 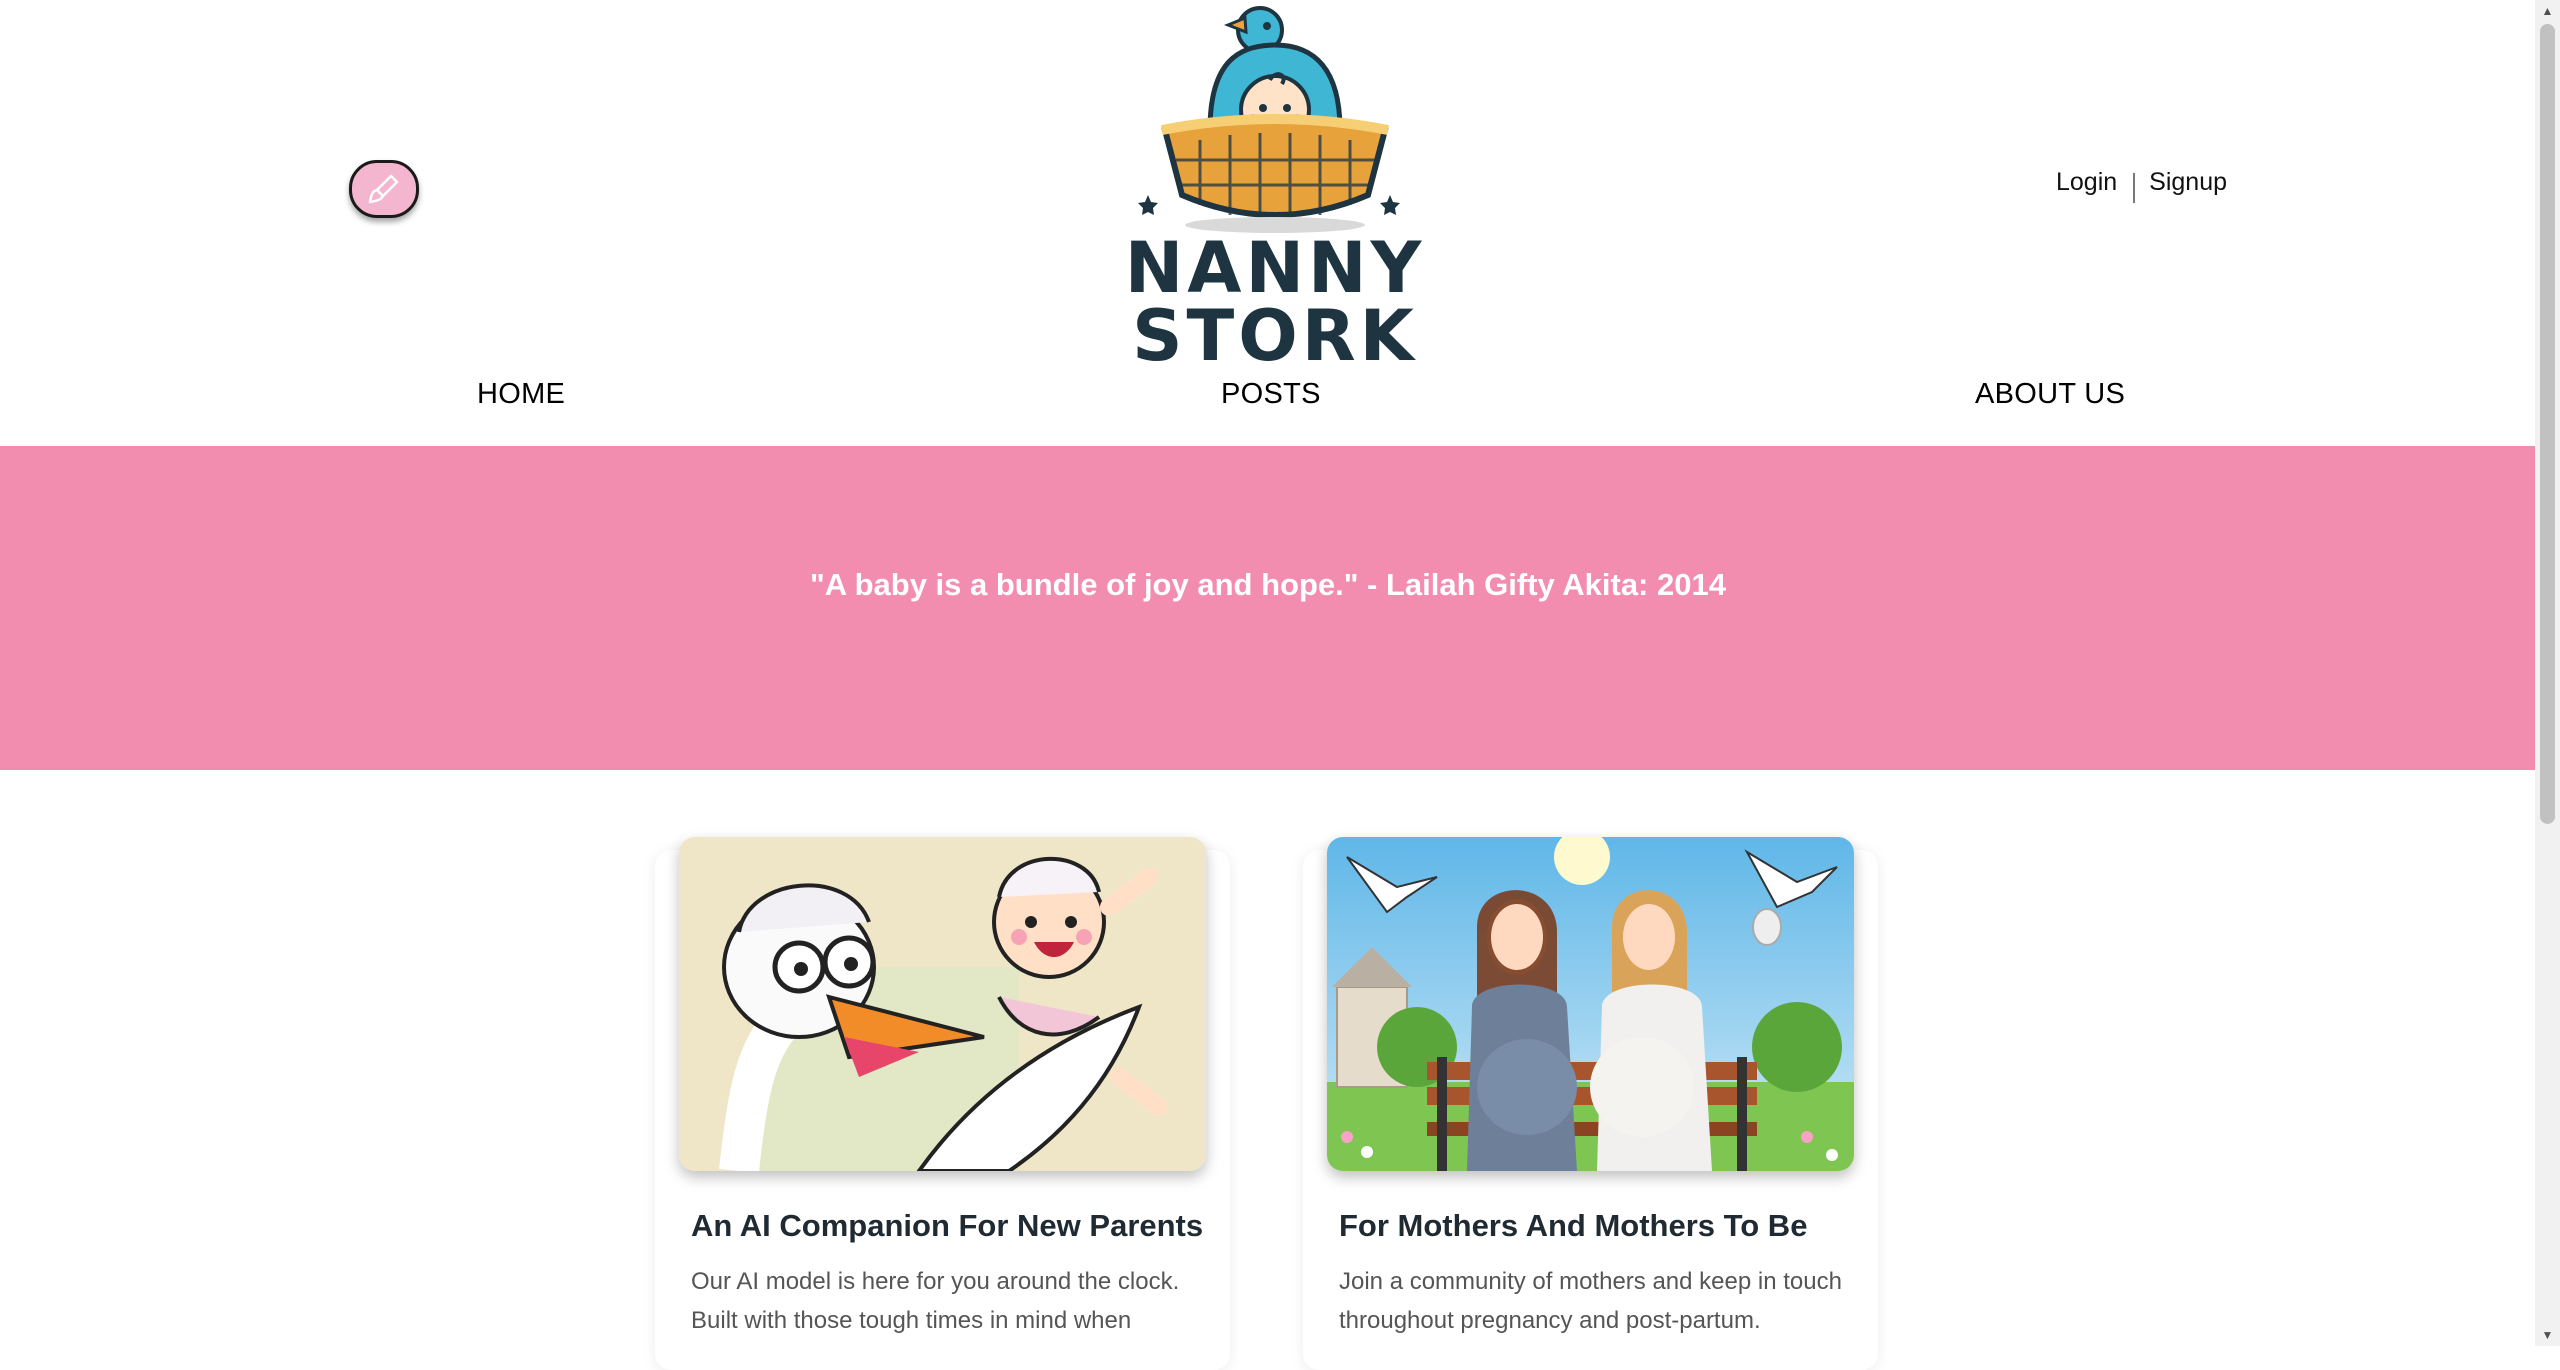 I want to click on signup-link: Signup, so click(x=2188, y=182).